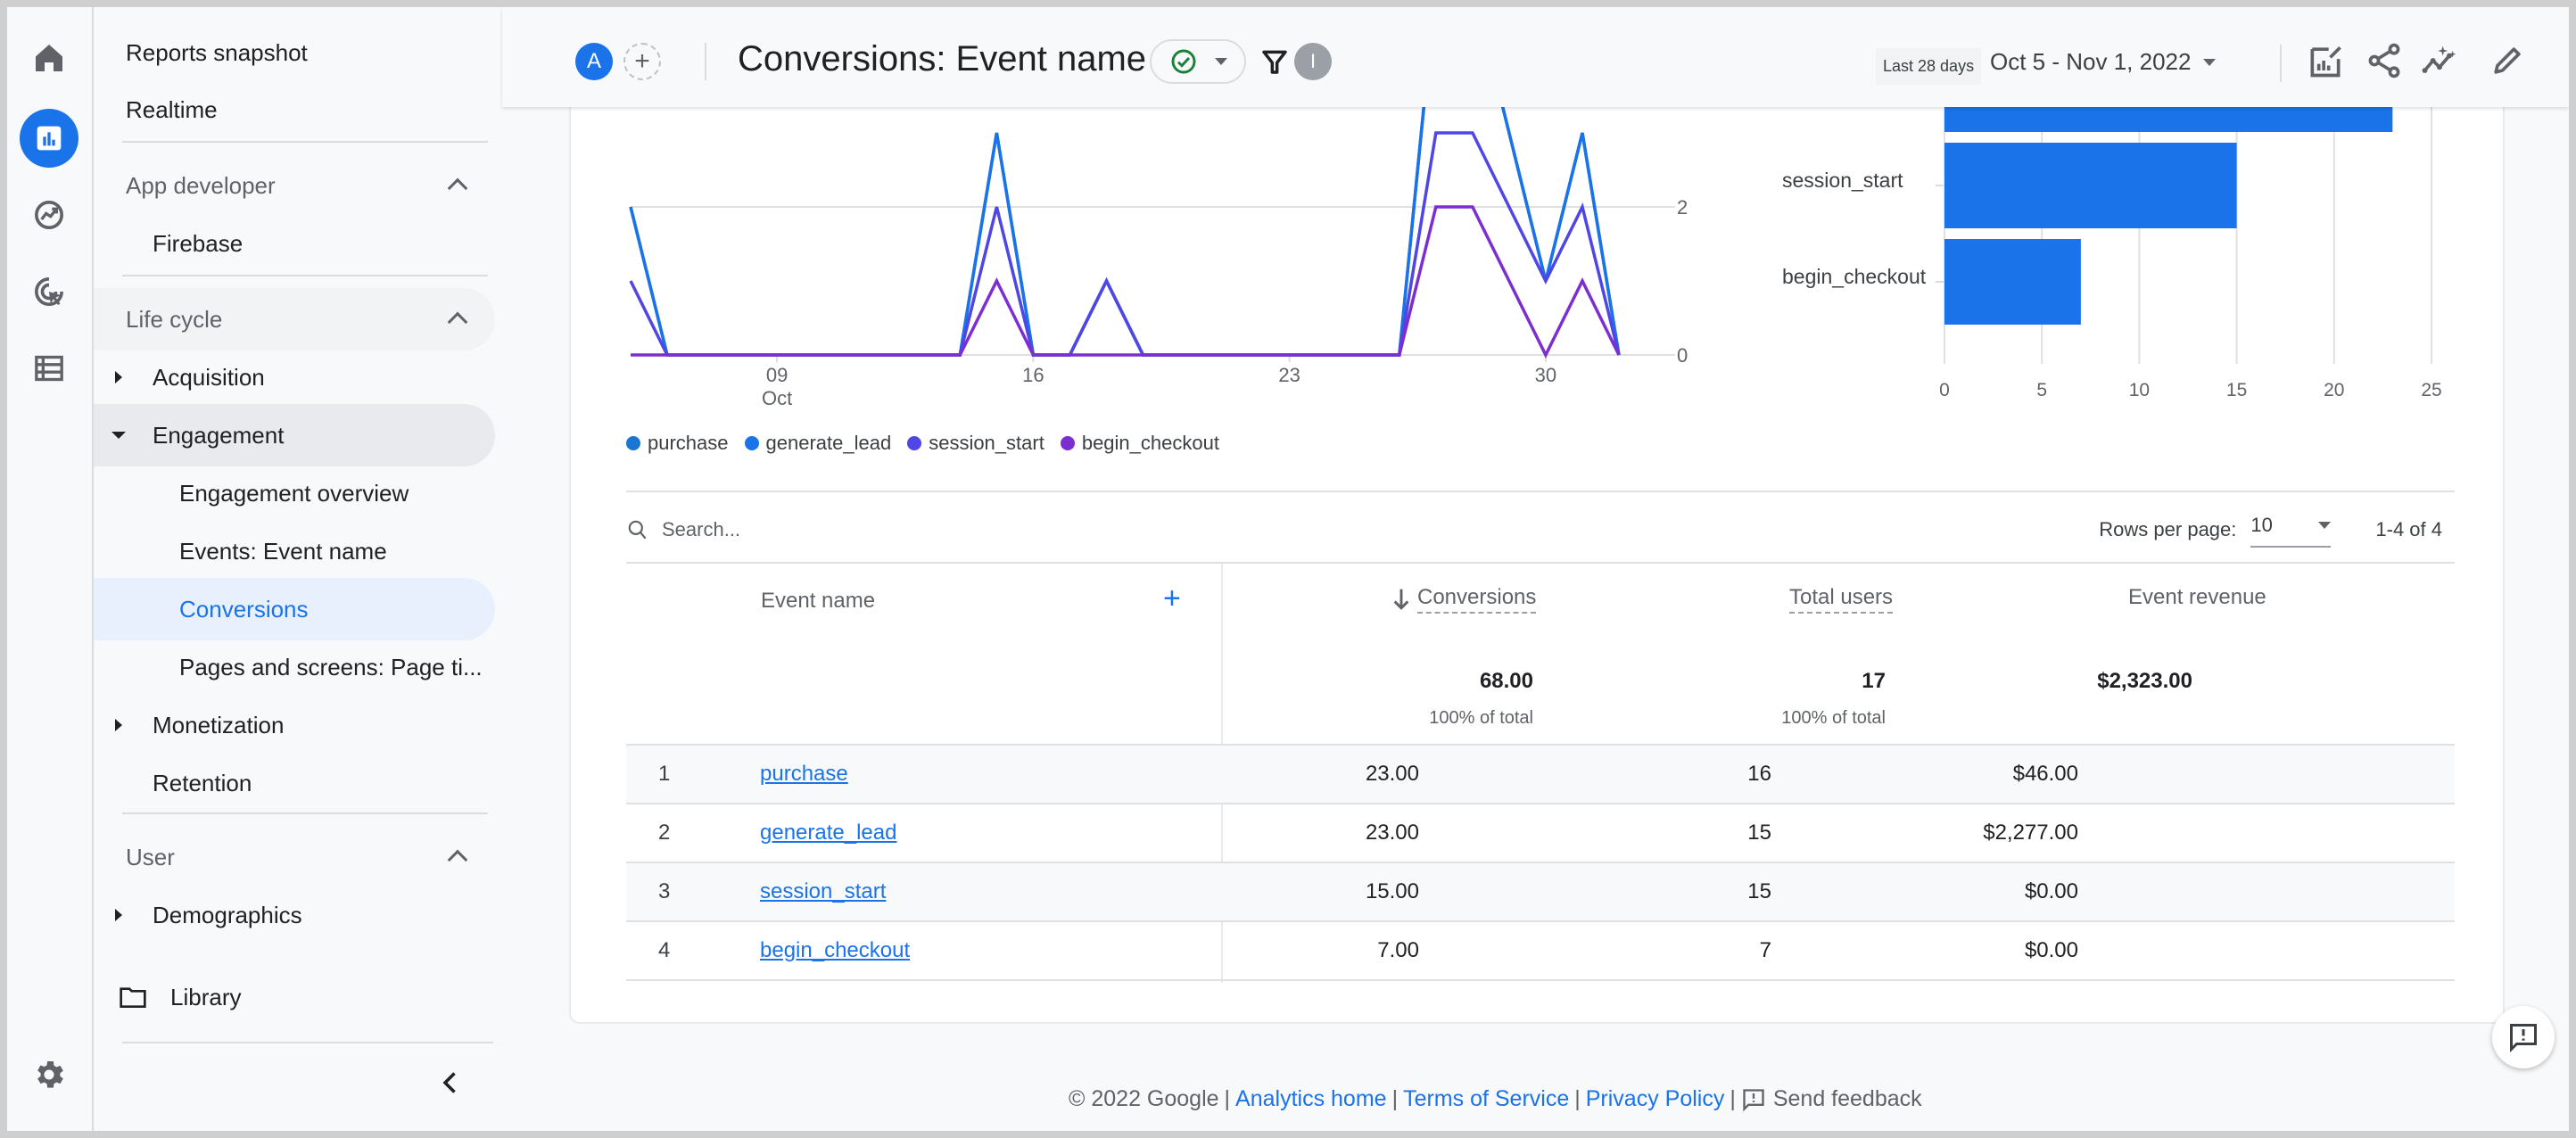 The height and width of the screenshot is (1138, 2576). Describe the element at coordinates (1289, 375) in the screenshot. I see `x-tick-label: 23` at that location.